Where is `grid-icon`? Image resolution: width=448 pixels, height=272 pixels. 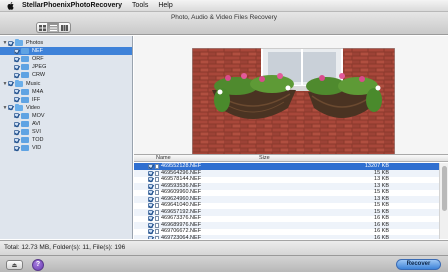 grid-icon is located at coordinates (42, 27).